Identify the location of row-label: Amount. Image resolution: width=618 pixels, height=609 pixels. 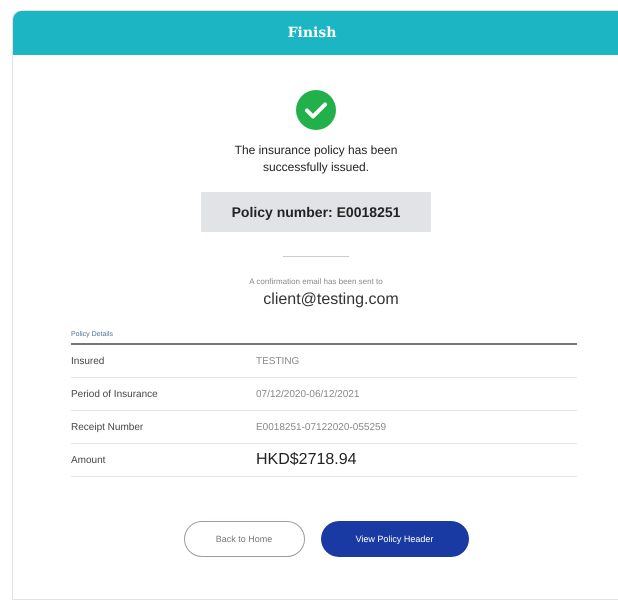
(88, 460).